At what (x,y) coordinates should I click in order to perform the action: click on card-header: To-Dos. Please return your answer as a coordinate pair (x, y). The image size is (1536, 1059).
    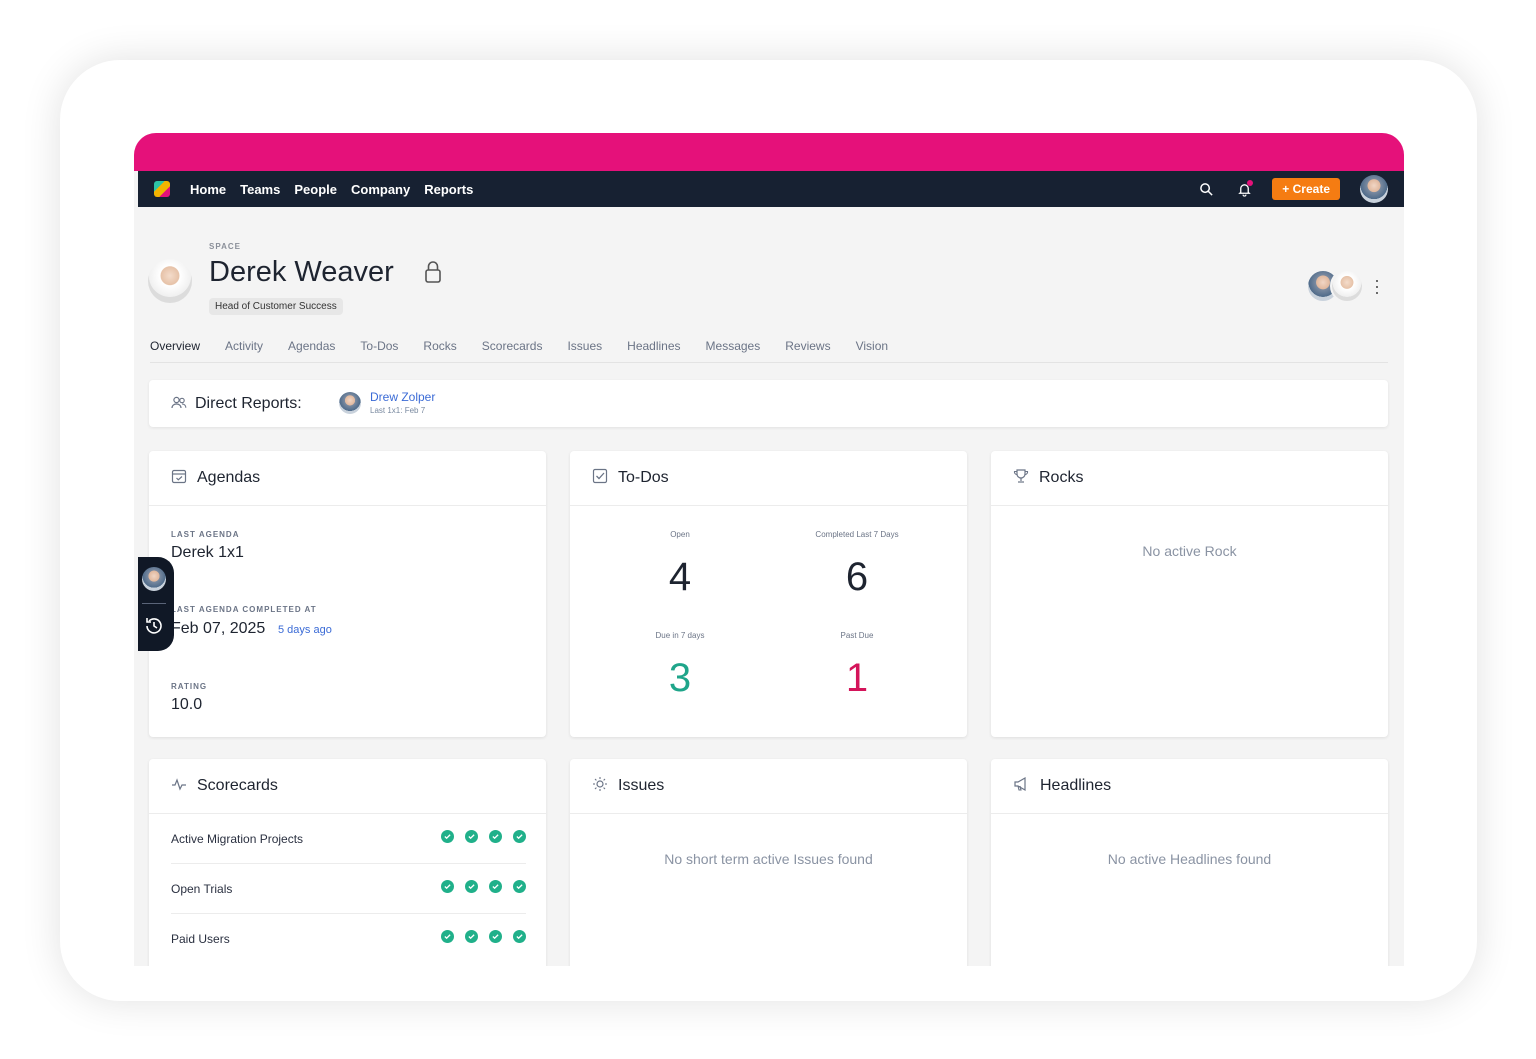
    Looking at the image, I should click on (768, 478).